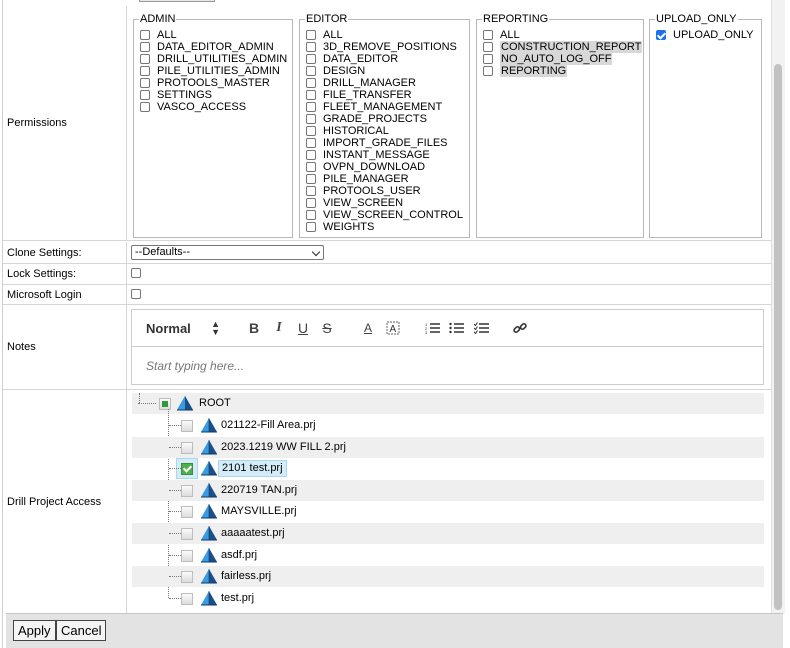  Describe the element at coordinates (216, 59) in the screenshot. I see `permission-option: DRILL_UTILITIES_ADMIN` at that location.